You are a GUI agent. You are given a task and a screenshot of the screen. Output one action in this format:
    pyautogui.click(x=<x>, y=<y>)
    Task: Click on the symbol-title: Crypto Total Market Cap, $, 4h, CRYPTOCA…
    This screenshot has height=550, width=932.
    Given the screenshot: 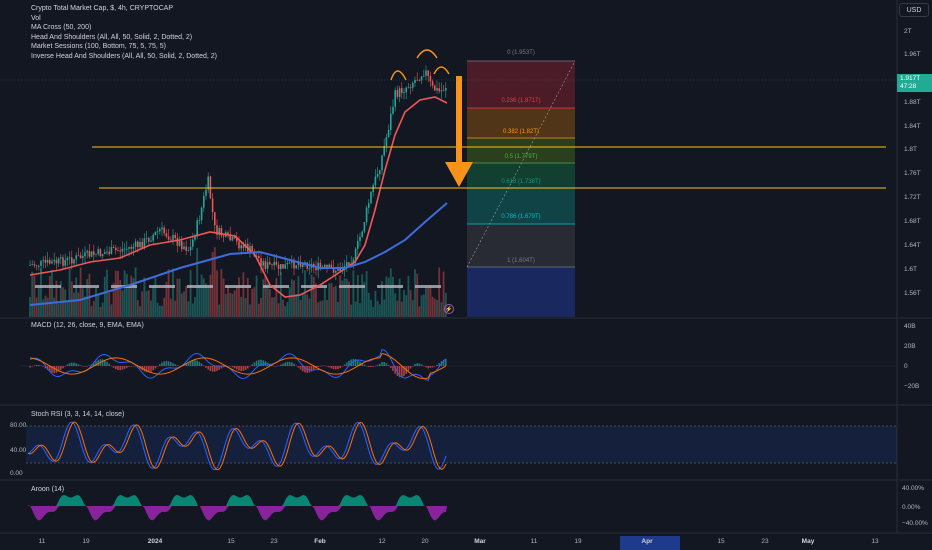 What is the action you would take?
    pyautogui.click(x=124, y=9)
    